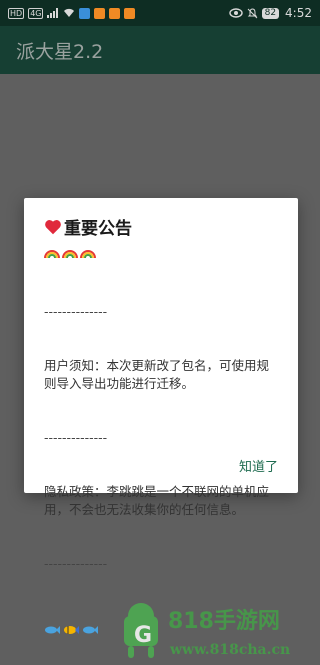 This screenshot has height=665, width=320. Describe the element at coordinates (143, 635) in the screenshot. I see `svg-text: G` at that location.